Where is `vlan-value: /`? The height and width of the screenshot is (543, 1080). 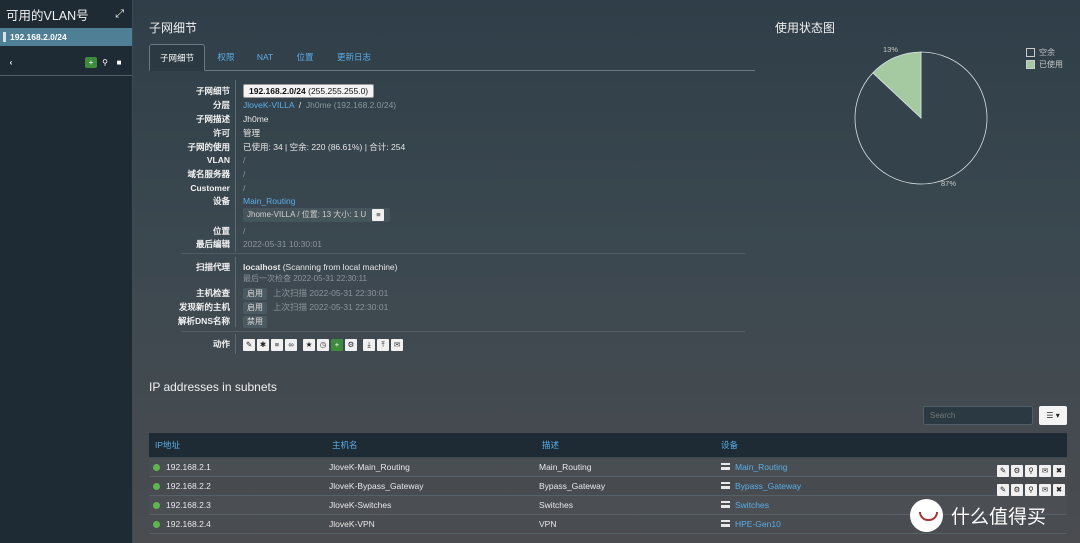
vlan-value: / is located at coordinates (244, 160).